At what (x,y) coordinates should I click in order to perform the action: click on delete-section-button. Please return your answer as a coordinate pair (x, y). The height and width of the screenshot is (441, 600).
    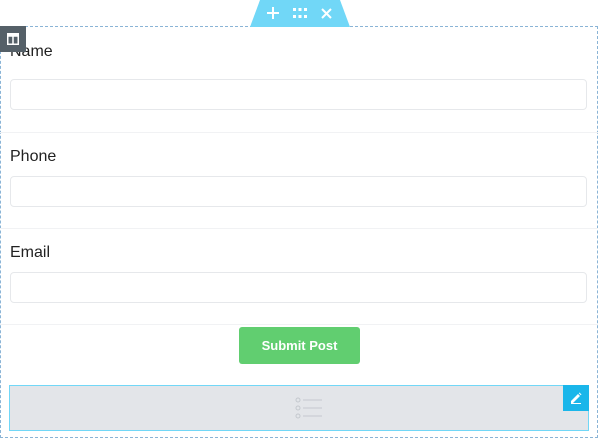
    Looking at the image, I should click on (326, 13).